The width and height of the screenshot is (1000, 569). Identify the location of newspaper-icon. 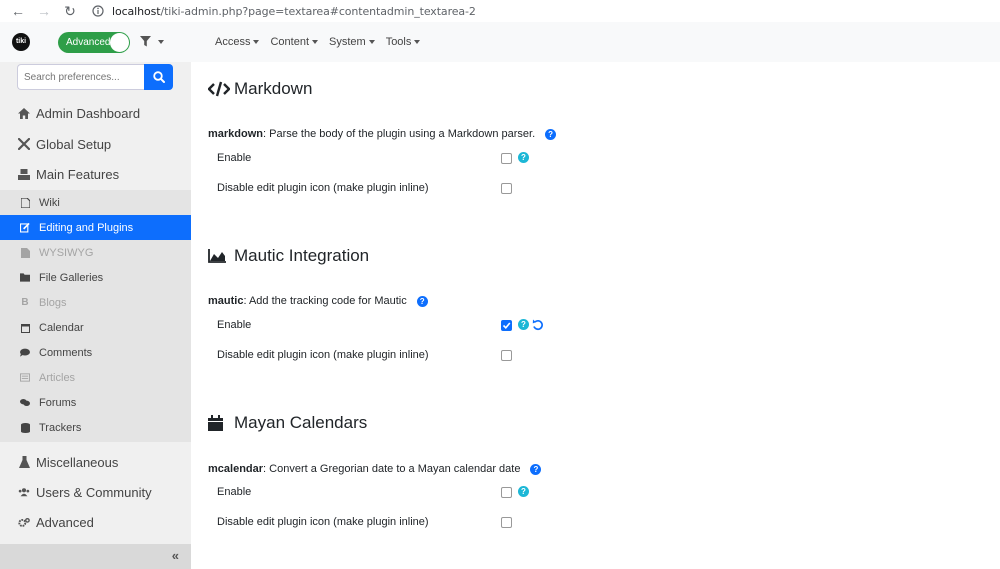
(25, 378).